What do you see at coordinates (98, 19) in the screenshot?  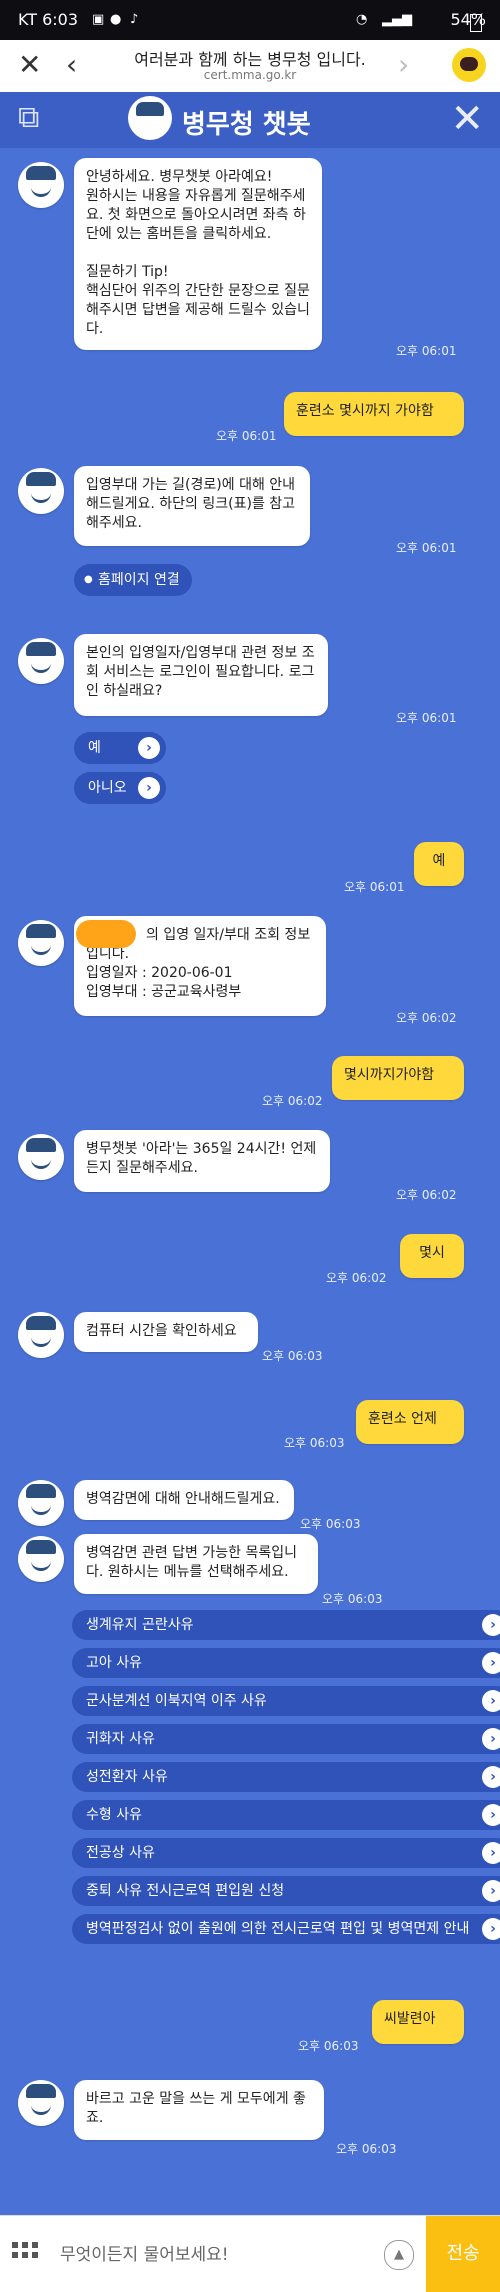 I see `gallery-icon: ▣` at bounding box center [98, 19].